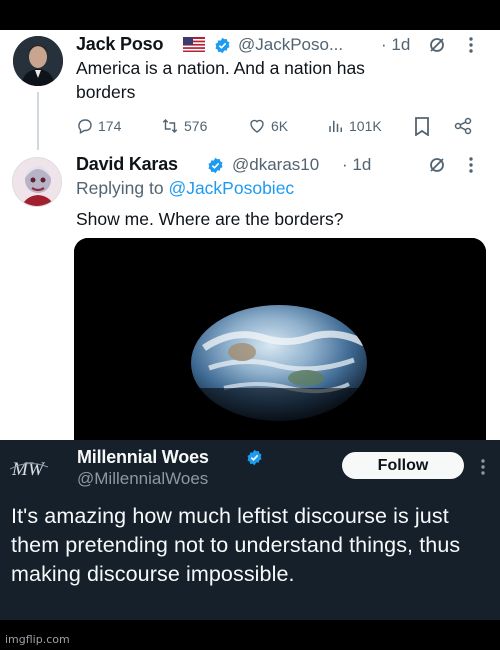 The image size is (500, 650). Describe the element at coordinates (422, 126) in the screenshot. I see `bookmark-icon` at that location.